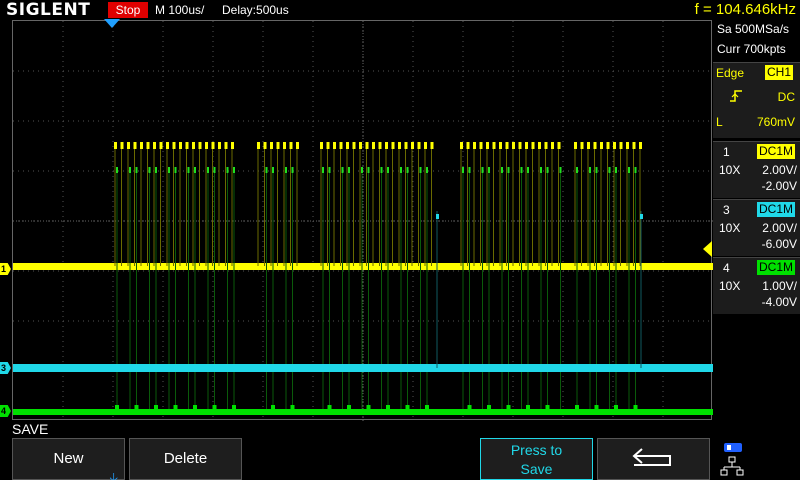 The image size is (800, 480). What do you see at coordinates (180, 10) in the screenshot?
I see `timebase-readout: M 100us/` at bounding box center [180, 10].